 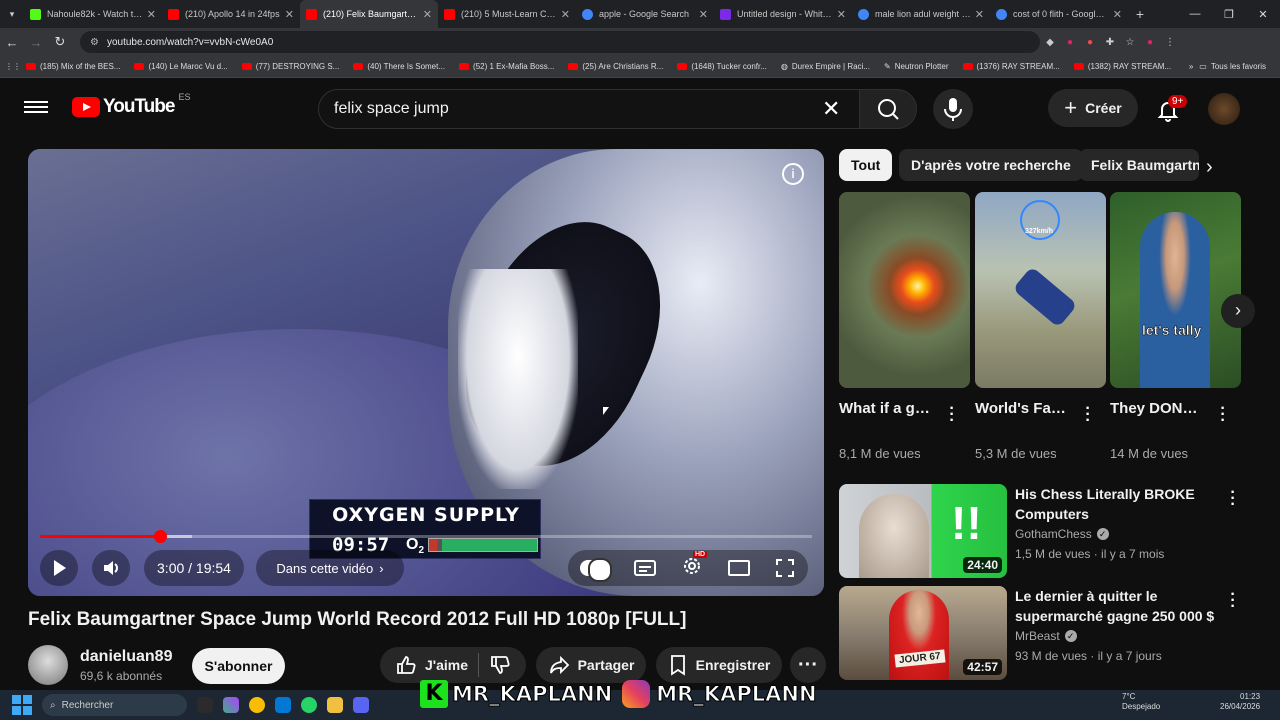 What do you see at coordinates (94, 42) in the screenshot?
I see `site-info-icon: ⚙` at bounding box center [94, 42].